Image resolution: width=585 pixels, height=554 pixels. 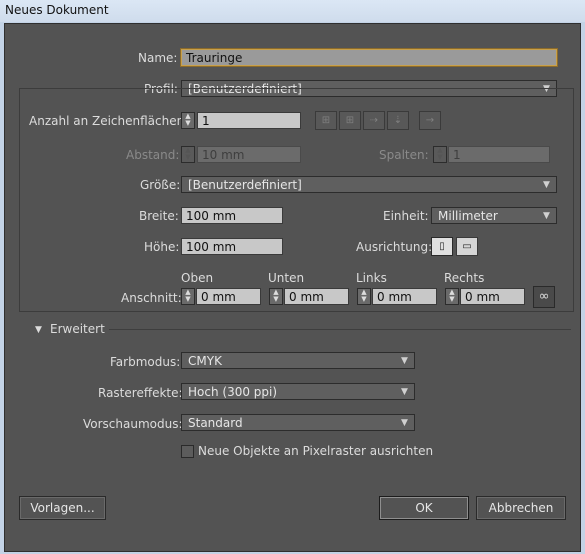 I want to click on einheit-label: Einheit:, so click(x=406, y=216).